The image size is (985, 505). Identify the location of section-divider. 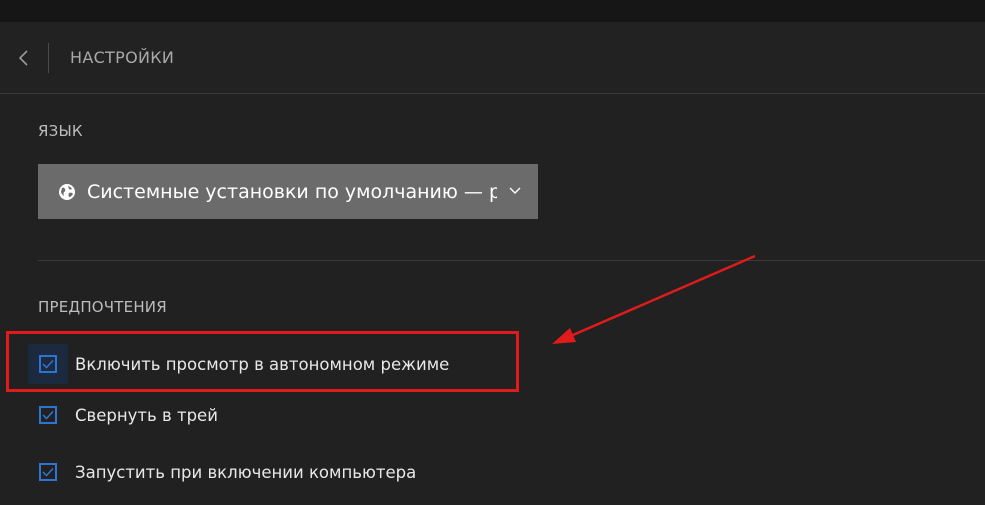
(511, 260).